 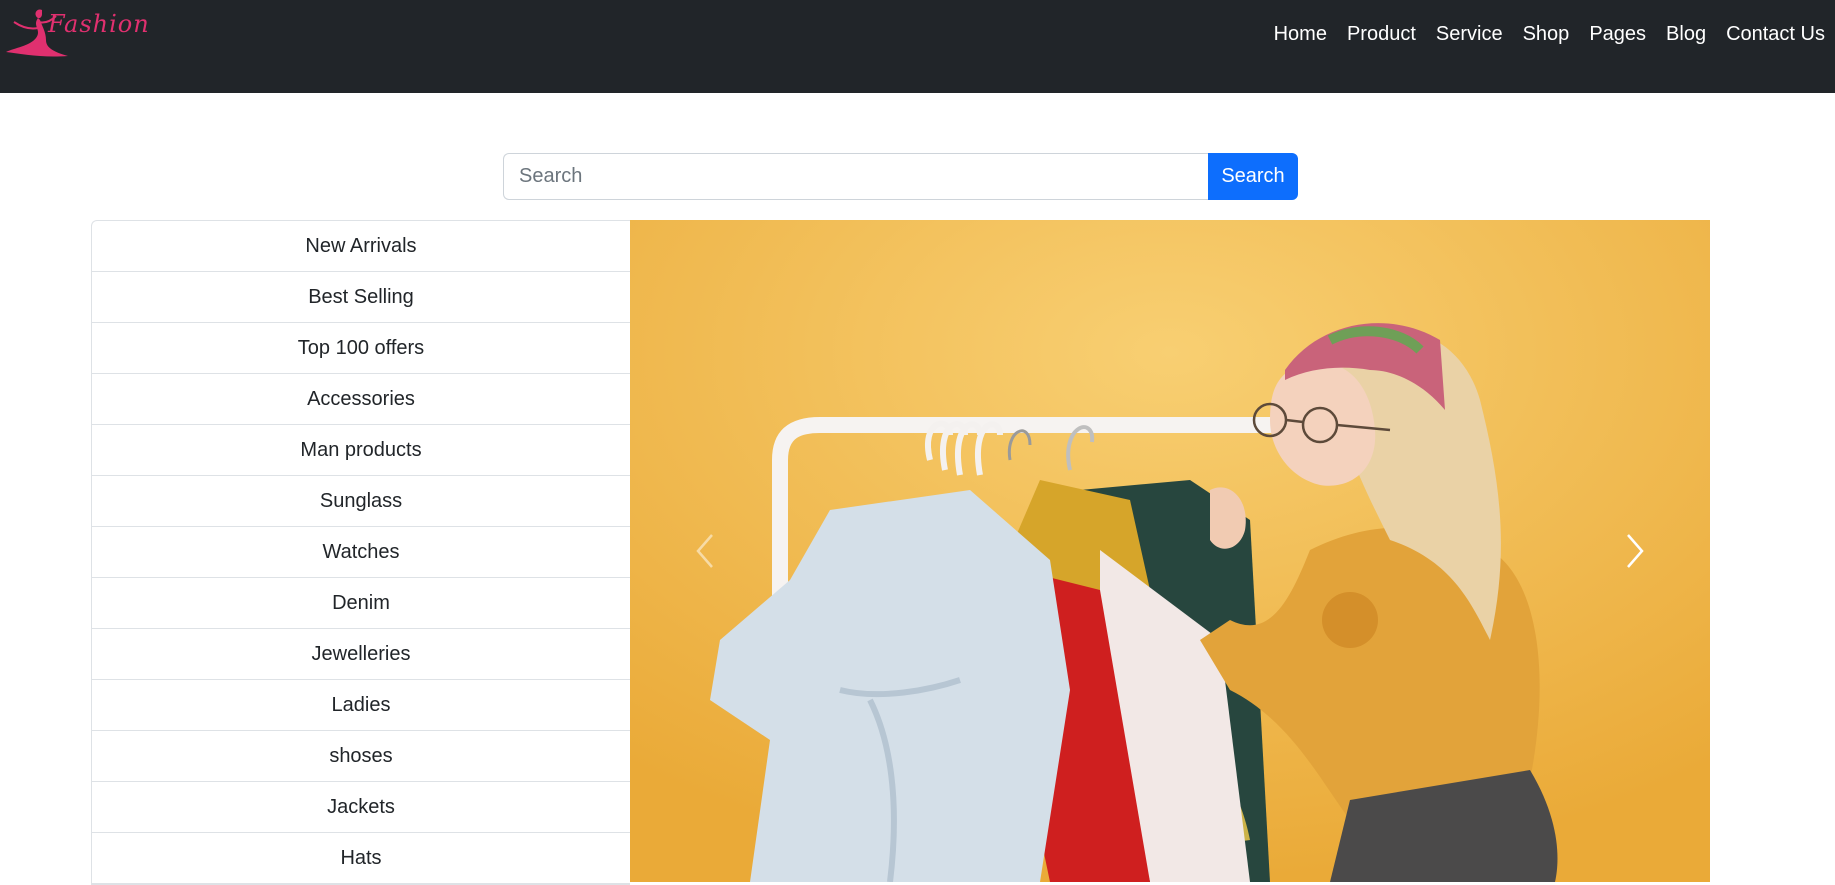 What do you see at coordinates (1381, 34) in the screenshot?
I see `nav-product: Product` at bounding box center [1381, 34].